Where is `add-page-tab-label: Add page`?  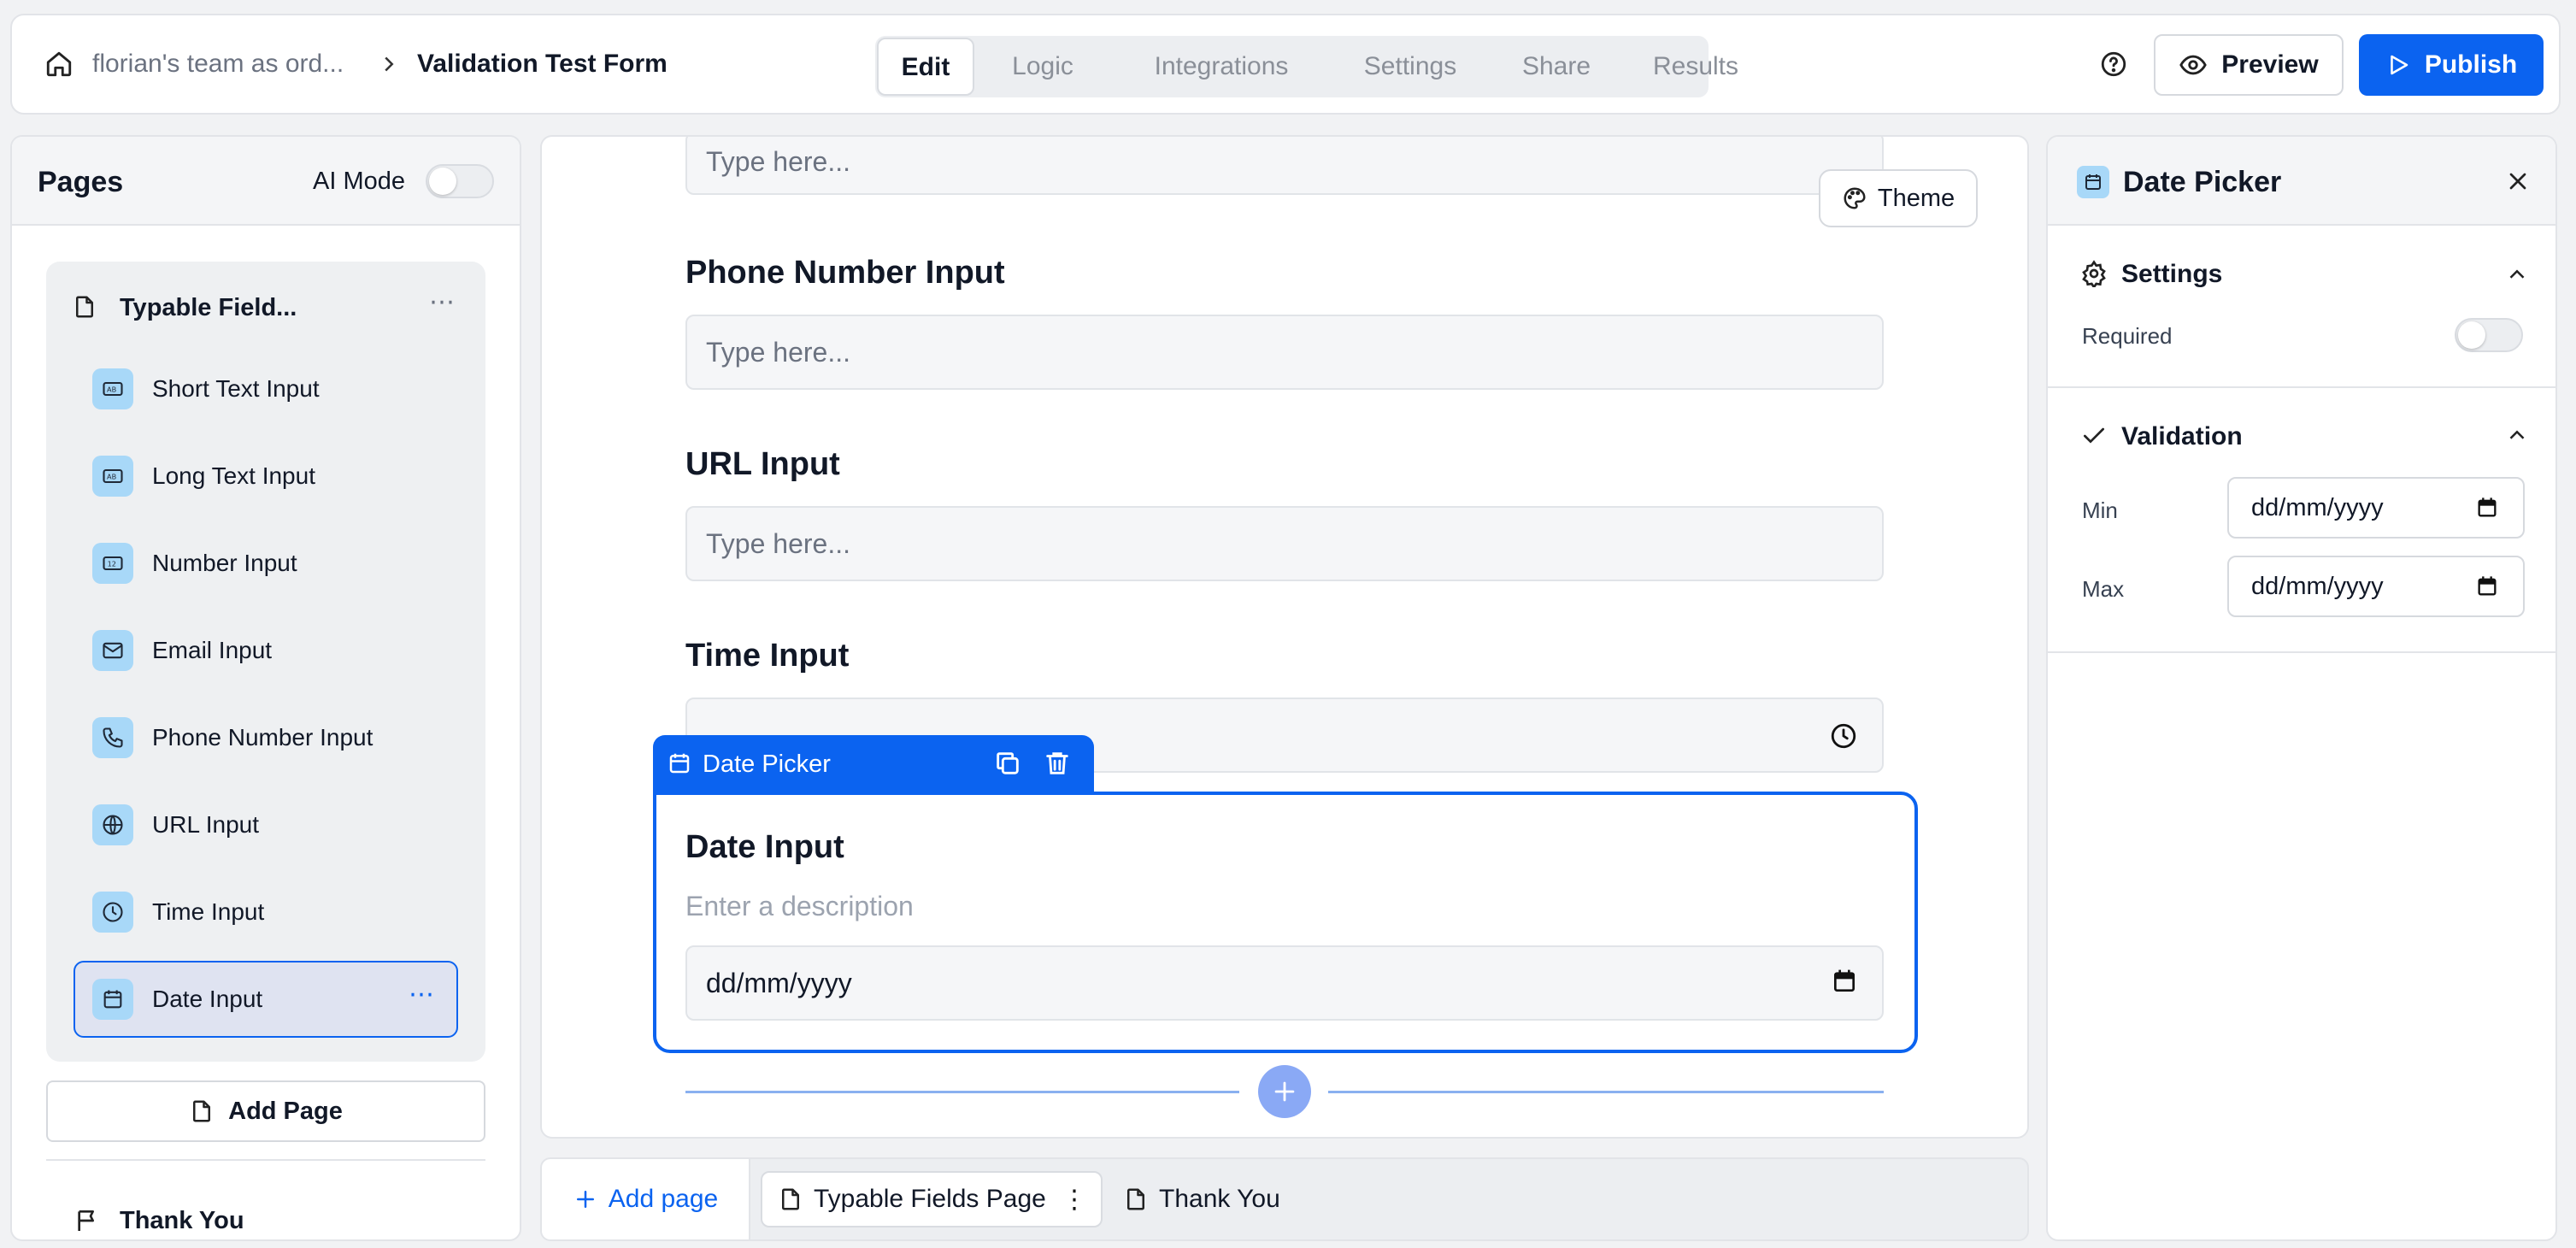 add-page-tab-label: Add page is located at coordinates (663, 1199).